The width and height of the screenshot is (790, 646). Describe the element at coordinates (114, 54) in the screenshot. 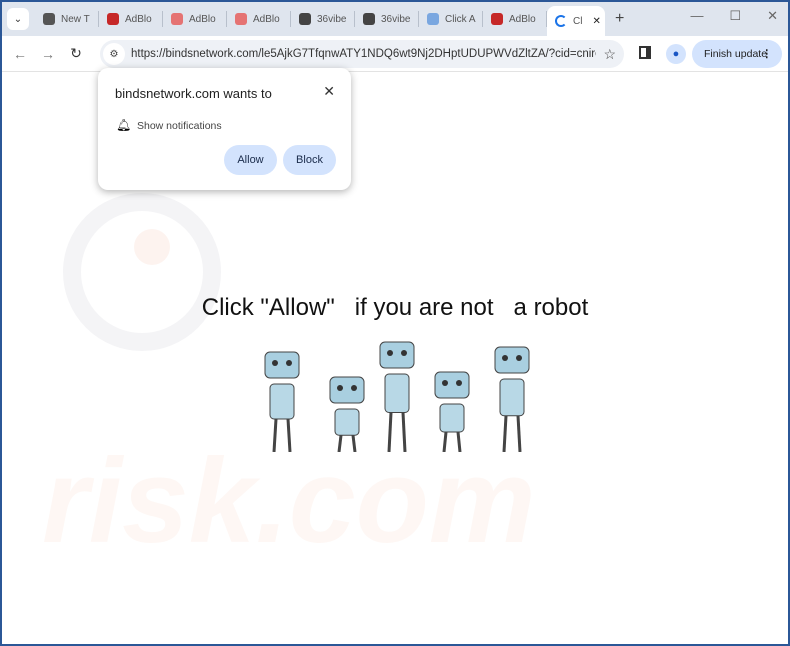

I see `site-info-icon: ⚙` at that location.